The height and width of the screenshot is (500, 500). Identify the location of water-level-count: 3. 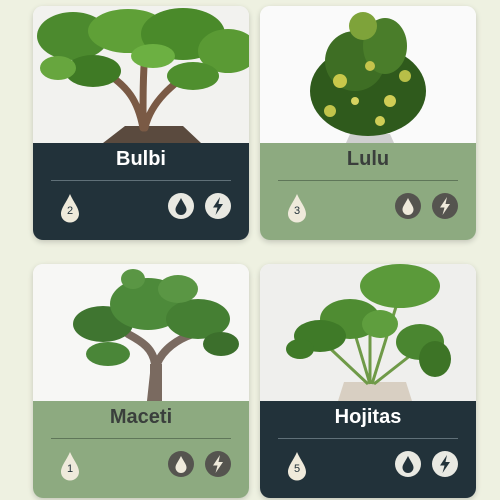
(297, 211).